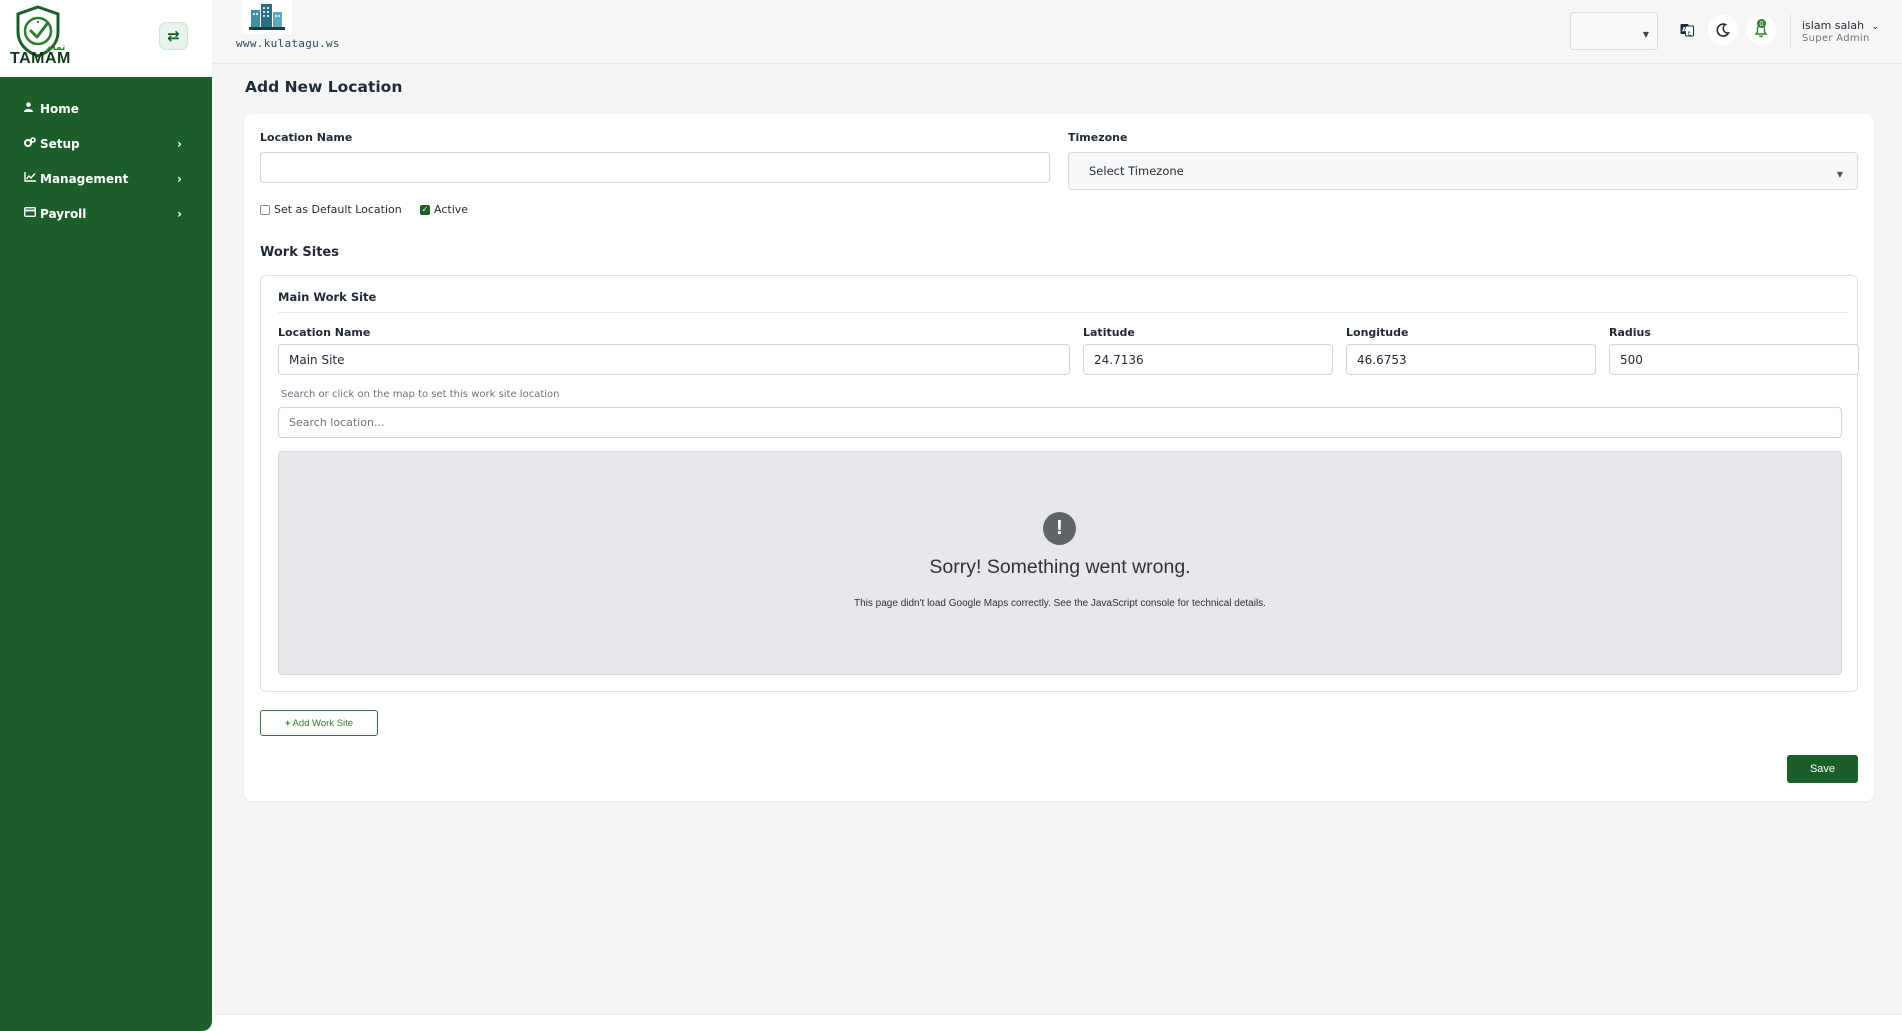  I want to click on user-menu-toggle: islam salah ⌄, so click(1840, 25).